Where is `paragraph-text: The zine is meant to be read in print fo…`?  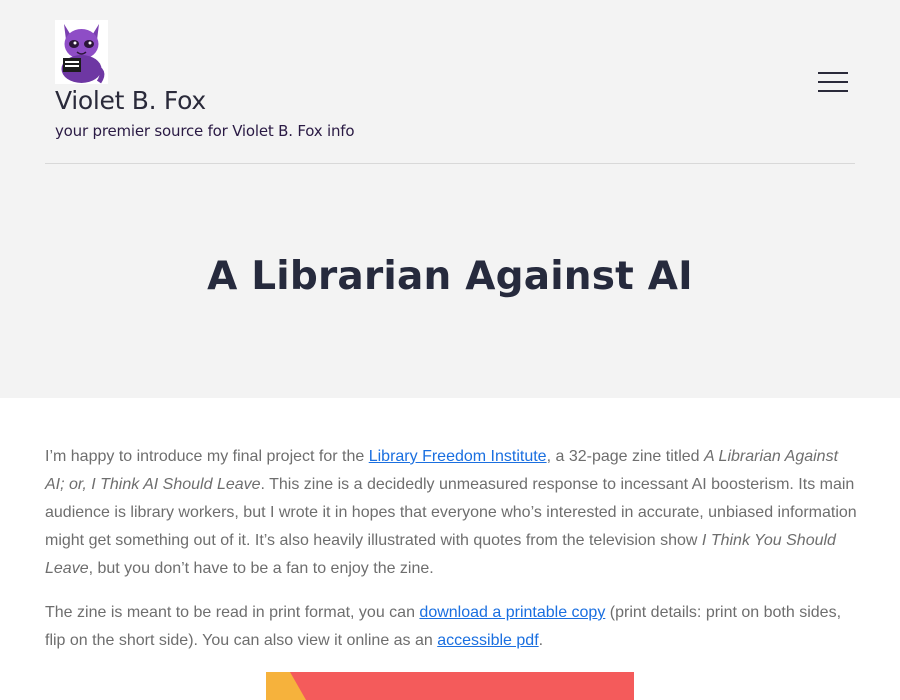
paragraph-text: The zine is meant to be read in print fo… is located at coordinates (232, 612).